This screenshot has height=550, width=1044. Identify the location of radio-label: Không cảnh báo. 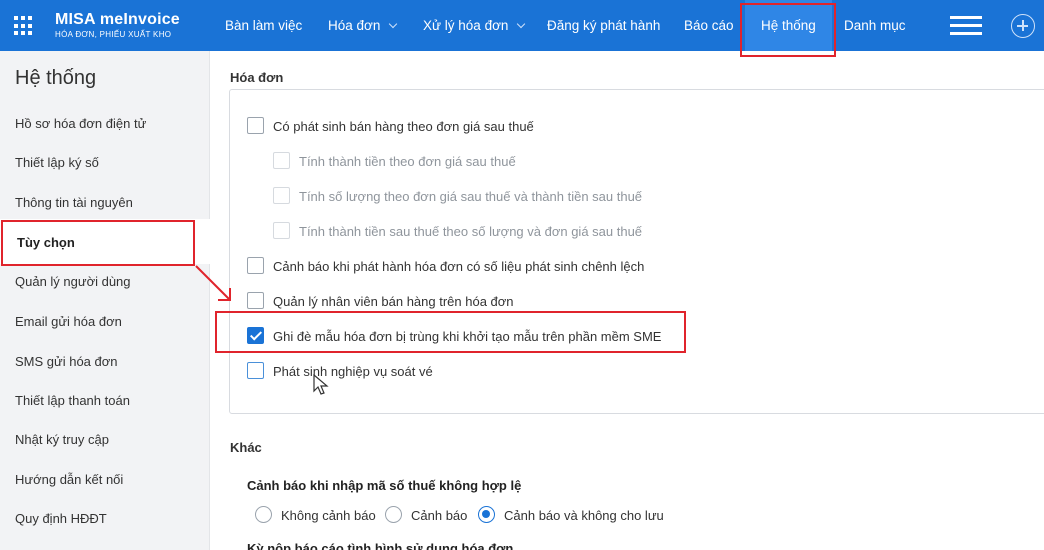
(328, 515).